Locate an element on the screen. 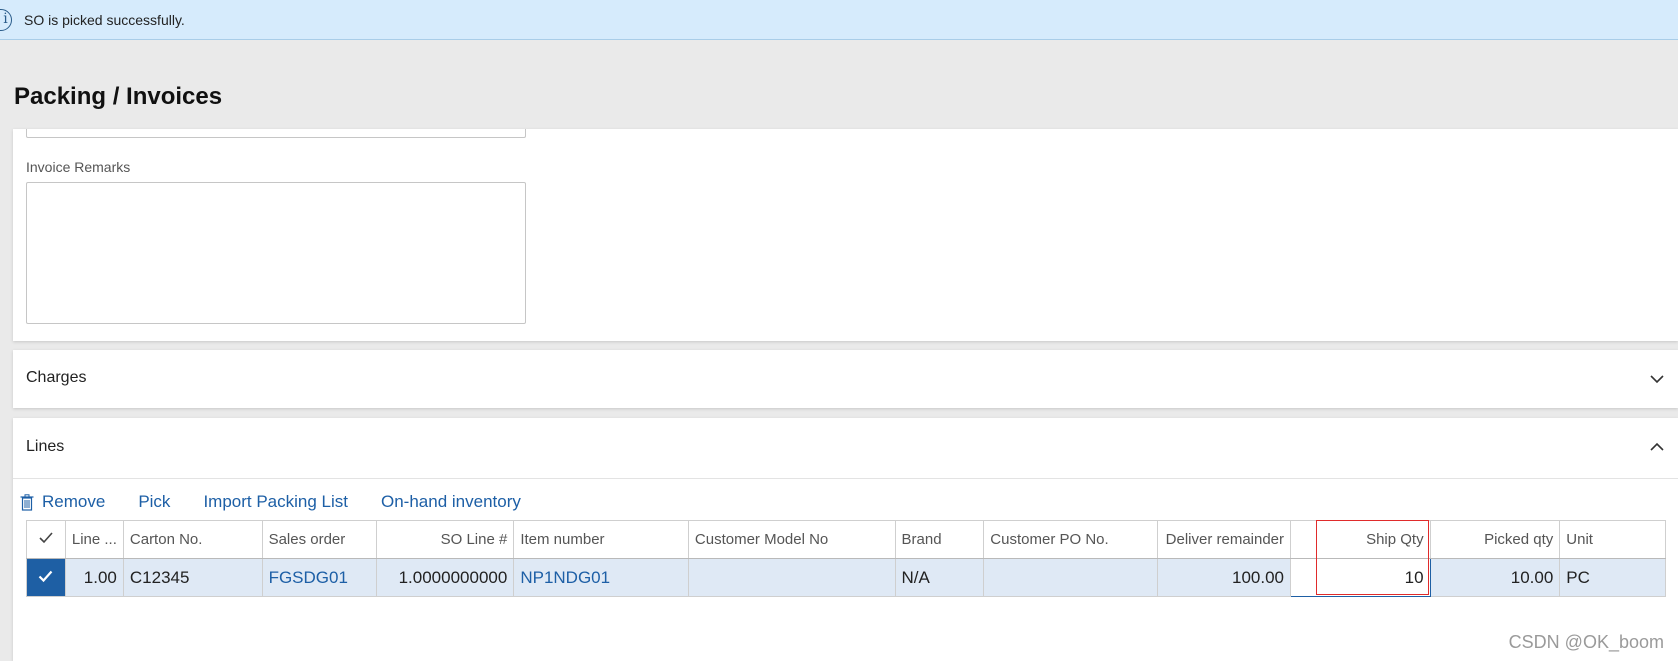  col-customer-po-no: Customer PO No. is located at coordinates (1071, 539).